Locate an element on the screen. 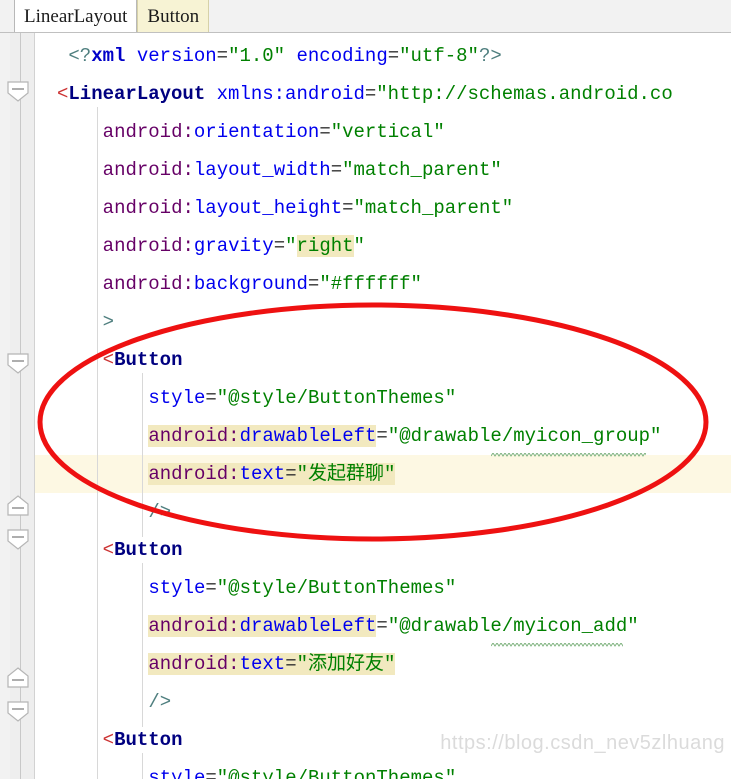 This screenshot has width=731, height=779. fold-marker-linearlayout-icon is located at coordinates (20, 92).